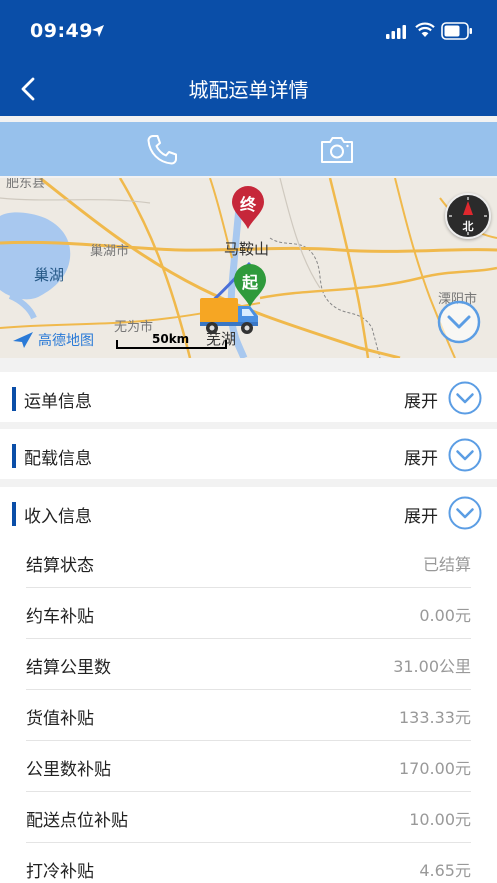  What do you see at coordinates (248, 817) in the screenshot?
I see `list-item: 配送点位补贴 10.00元` at bounding box center [248, 817].